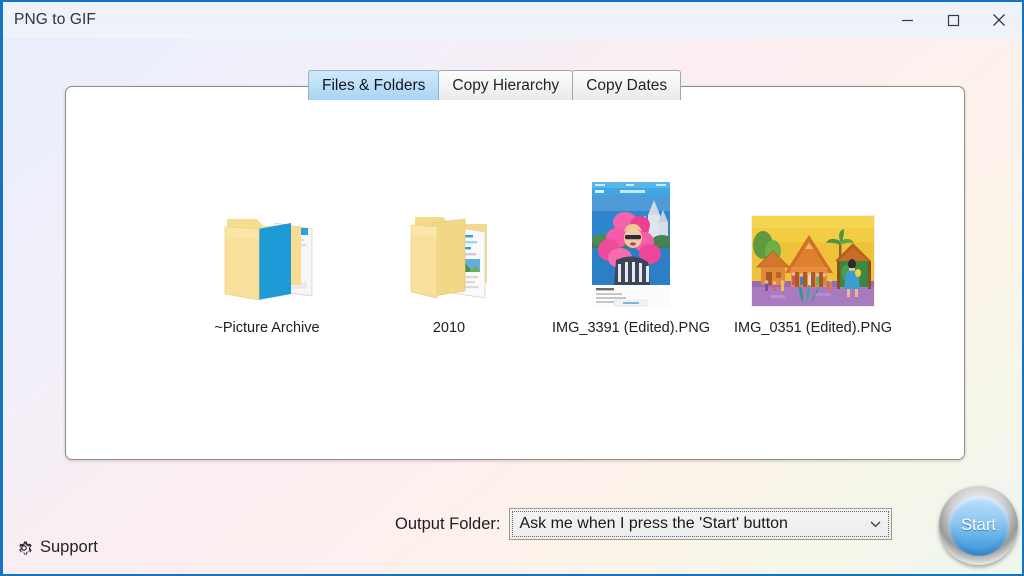 This screenshot has height=576, width=1024. I want to click on list-item: ~Picture Archive, so click(267, 259).